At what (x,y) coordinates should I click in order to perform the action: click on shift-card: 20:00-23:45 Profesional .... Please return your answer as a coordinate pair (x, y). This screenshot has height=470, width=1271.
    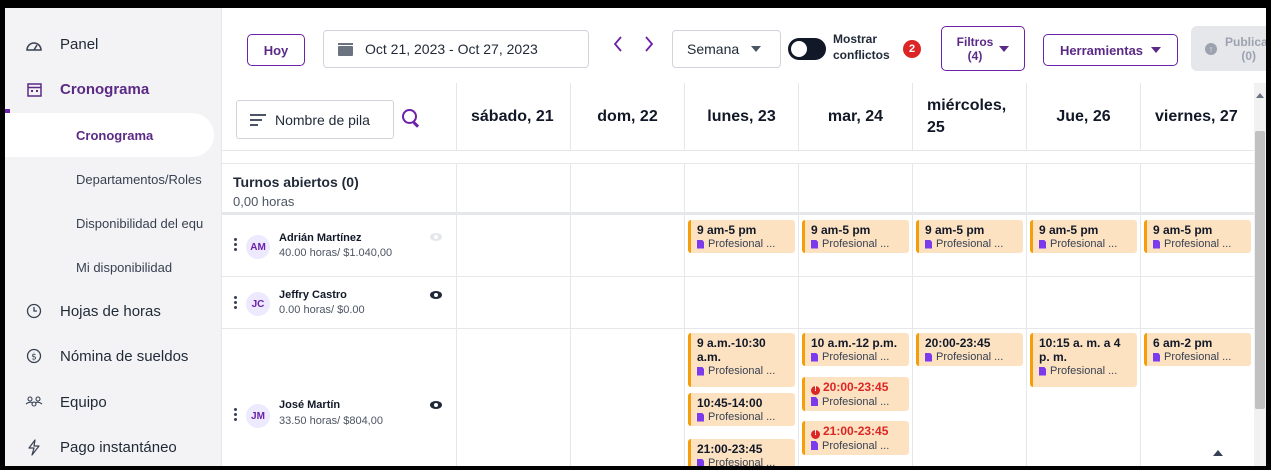
    Looking at the image, I should click on (969, 349).